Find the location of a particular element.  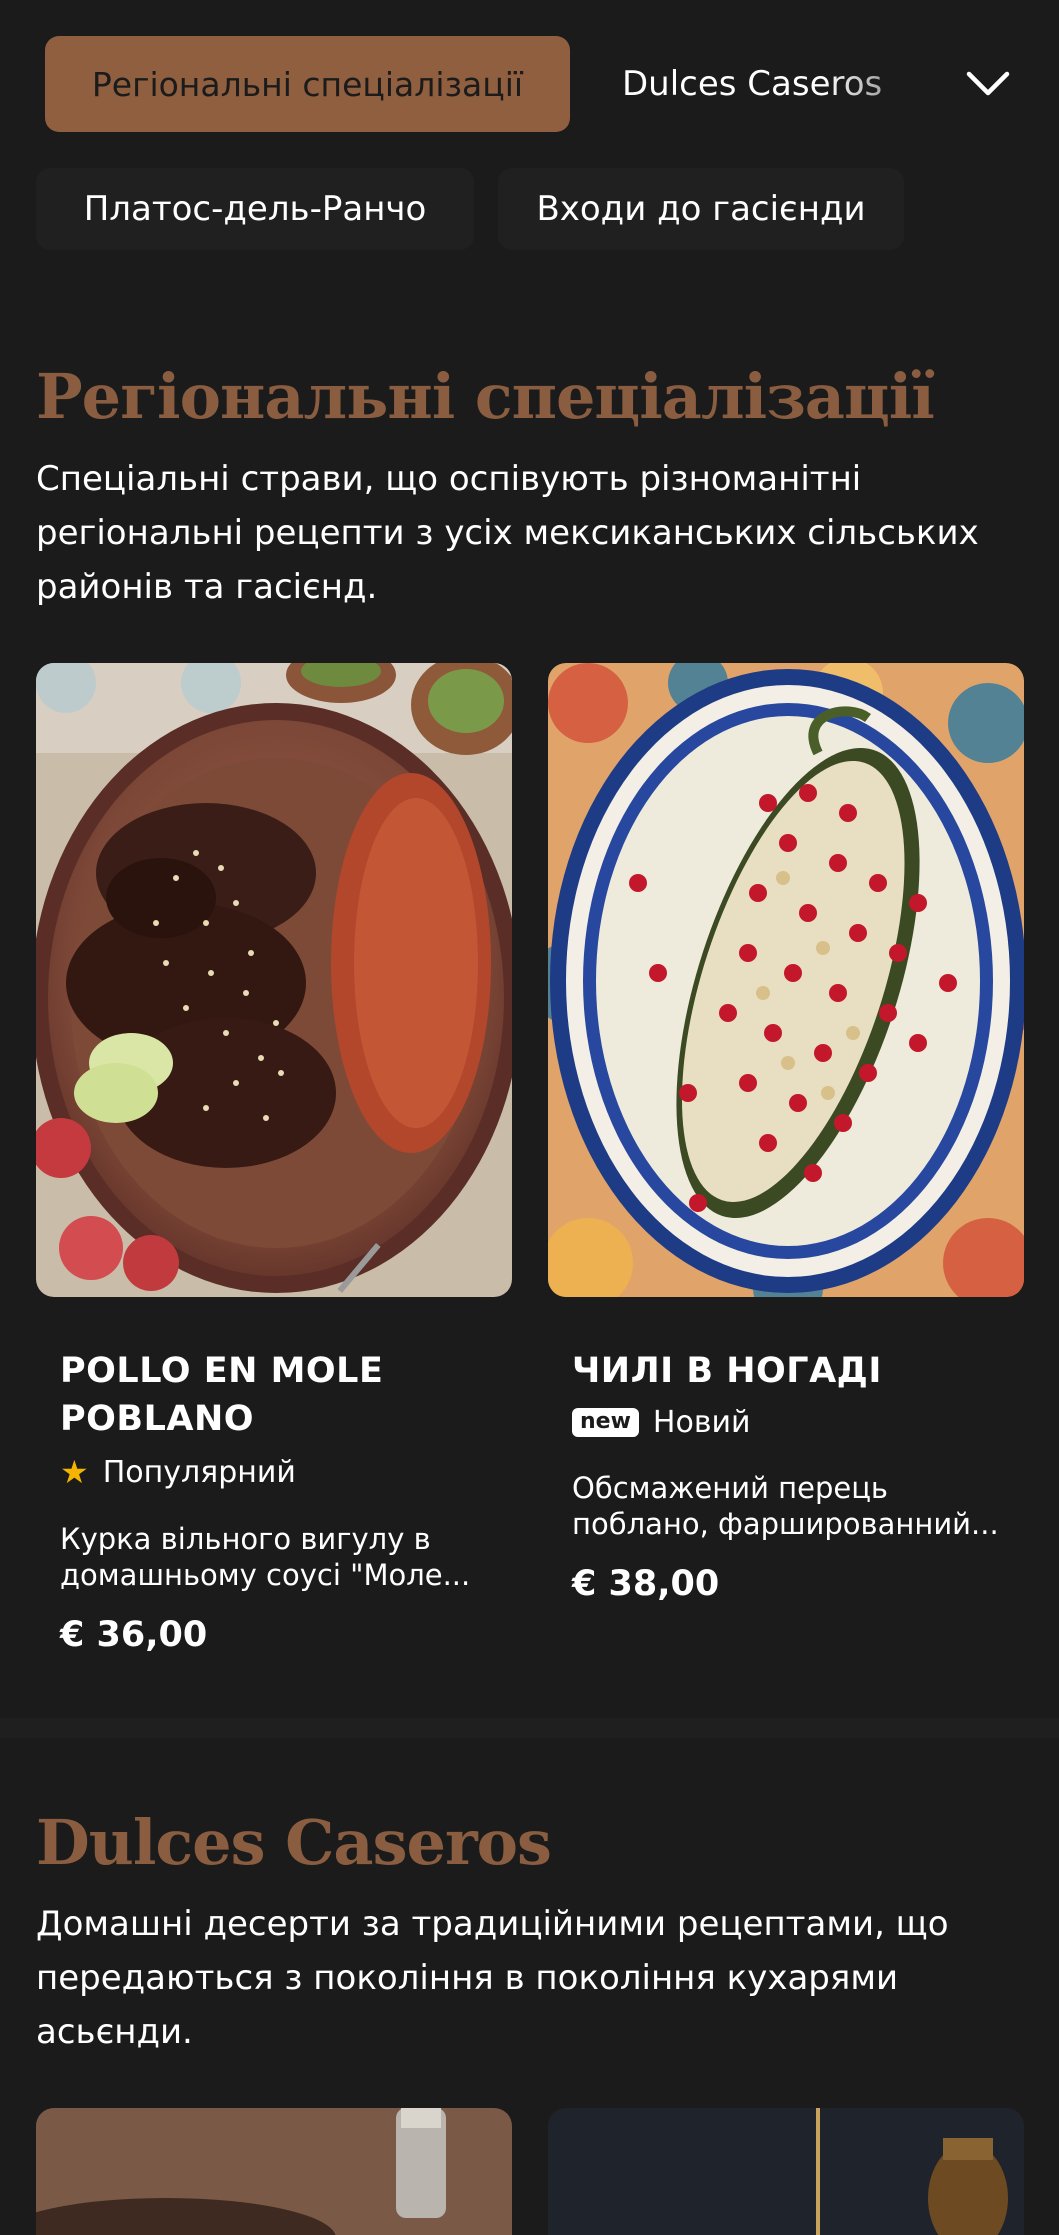

dish-photo-mole is located at coordinates (274, 980).